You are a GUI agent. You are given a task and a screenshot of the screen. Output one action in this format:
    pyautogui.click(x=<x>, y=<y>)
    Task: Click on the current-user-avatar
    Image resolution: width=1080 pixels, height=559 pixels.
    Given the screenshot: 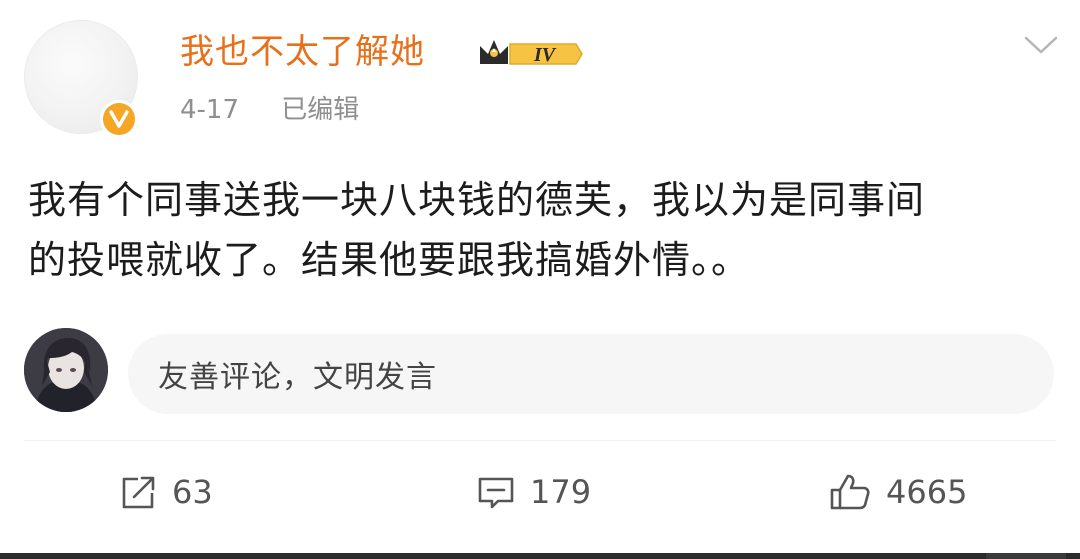 What is the action you would take?
    pyautogui.click(x=66, y=370)
    